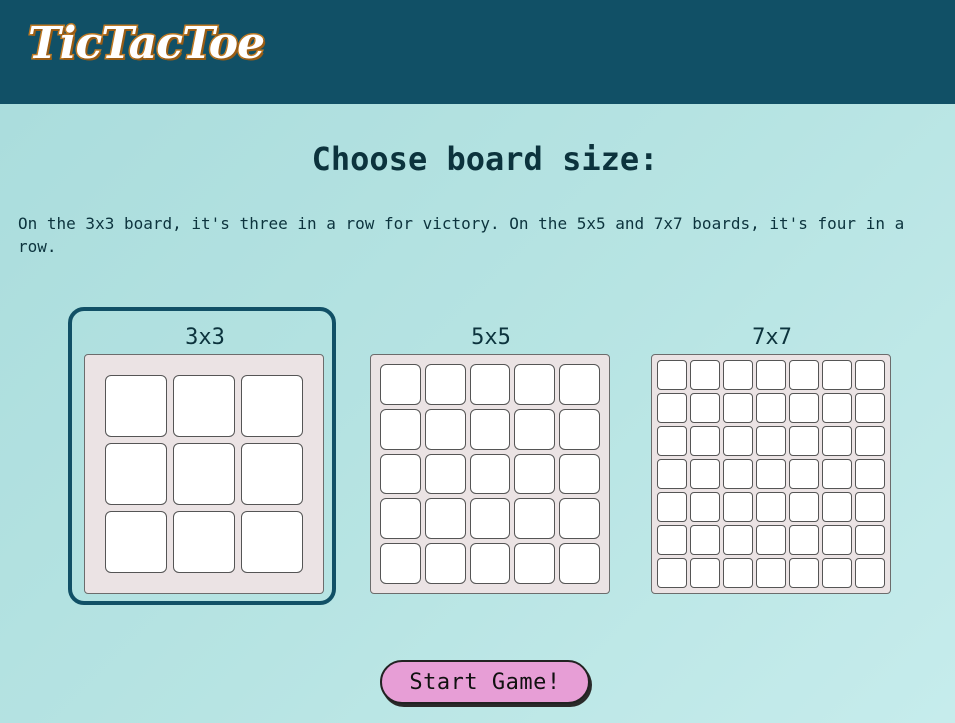 The width and height of the screenshot is (955, 723). I want to click on board-option-7x7: 7x7, so click(772, 459).